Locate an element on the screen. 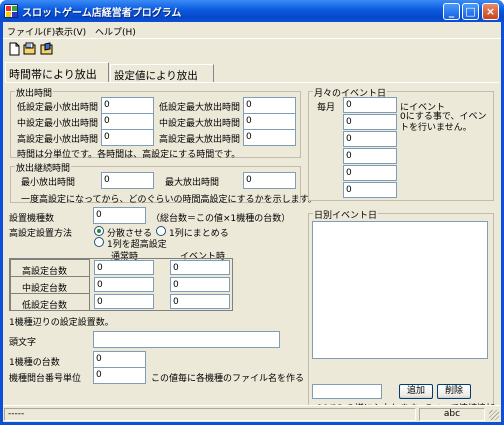 Image resolution: width=504 pixels, height=425 pixels. input-high-normal: 0 is located at coordinates (124, 267).